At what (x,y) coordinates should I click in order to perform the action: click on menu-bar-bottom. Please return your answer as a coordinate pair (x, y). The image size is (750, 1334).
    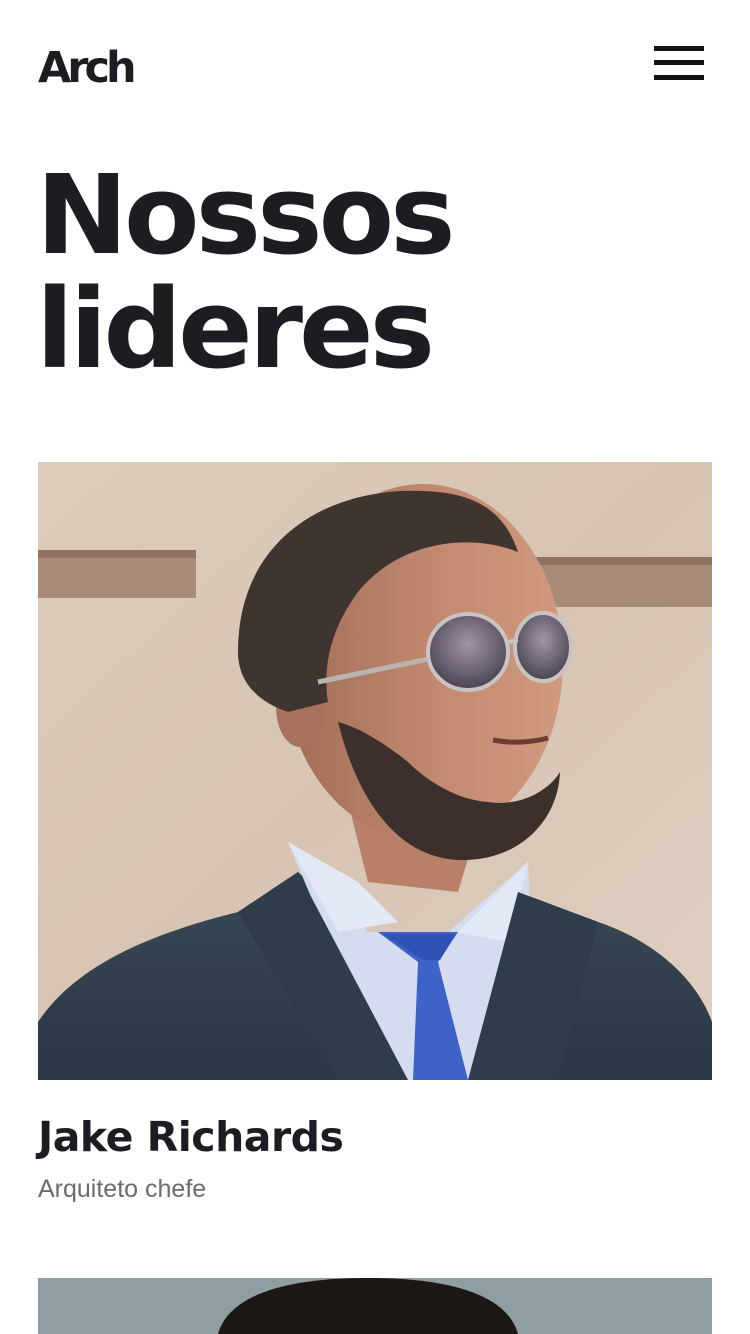
    Looking at the image, I should click on (679, 77).